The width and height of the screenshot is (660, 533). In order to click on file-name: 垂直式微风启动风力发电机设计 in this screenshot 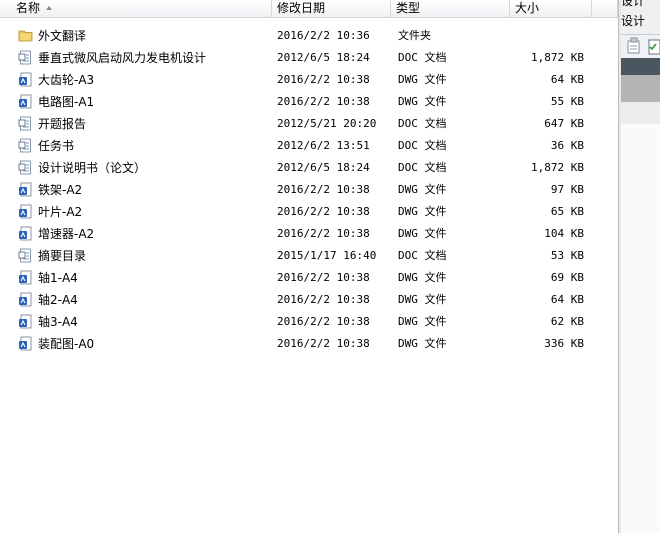, I will do `click(122, 58)`.